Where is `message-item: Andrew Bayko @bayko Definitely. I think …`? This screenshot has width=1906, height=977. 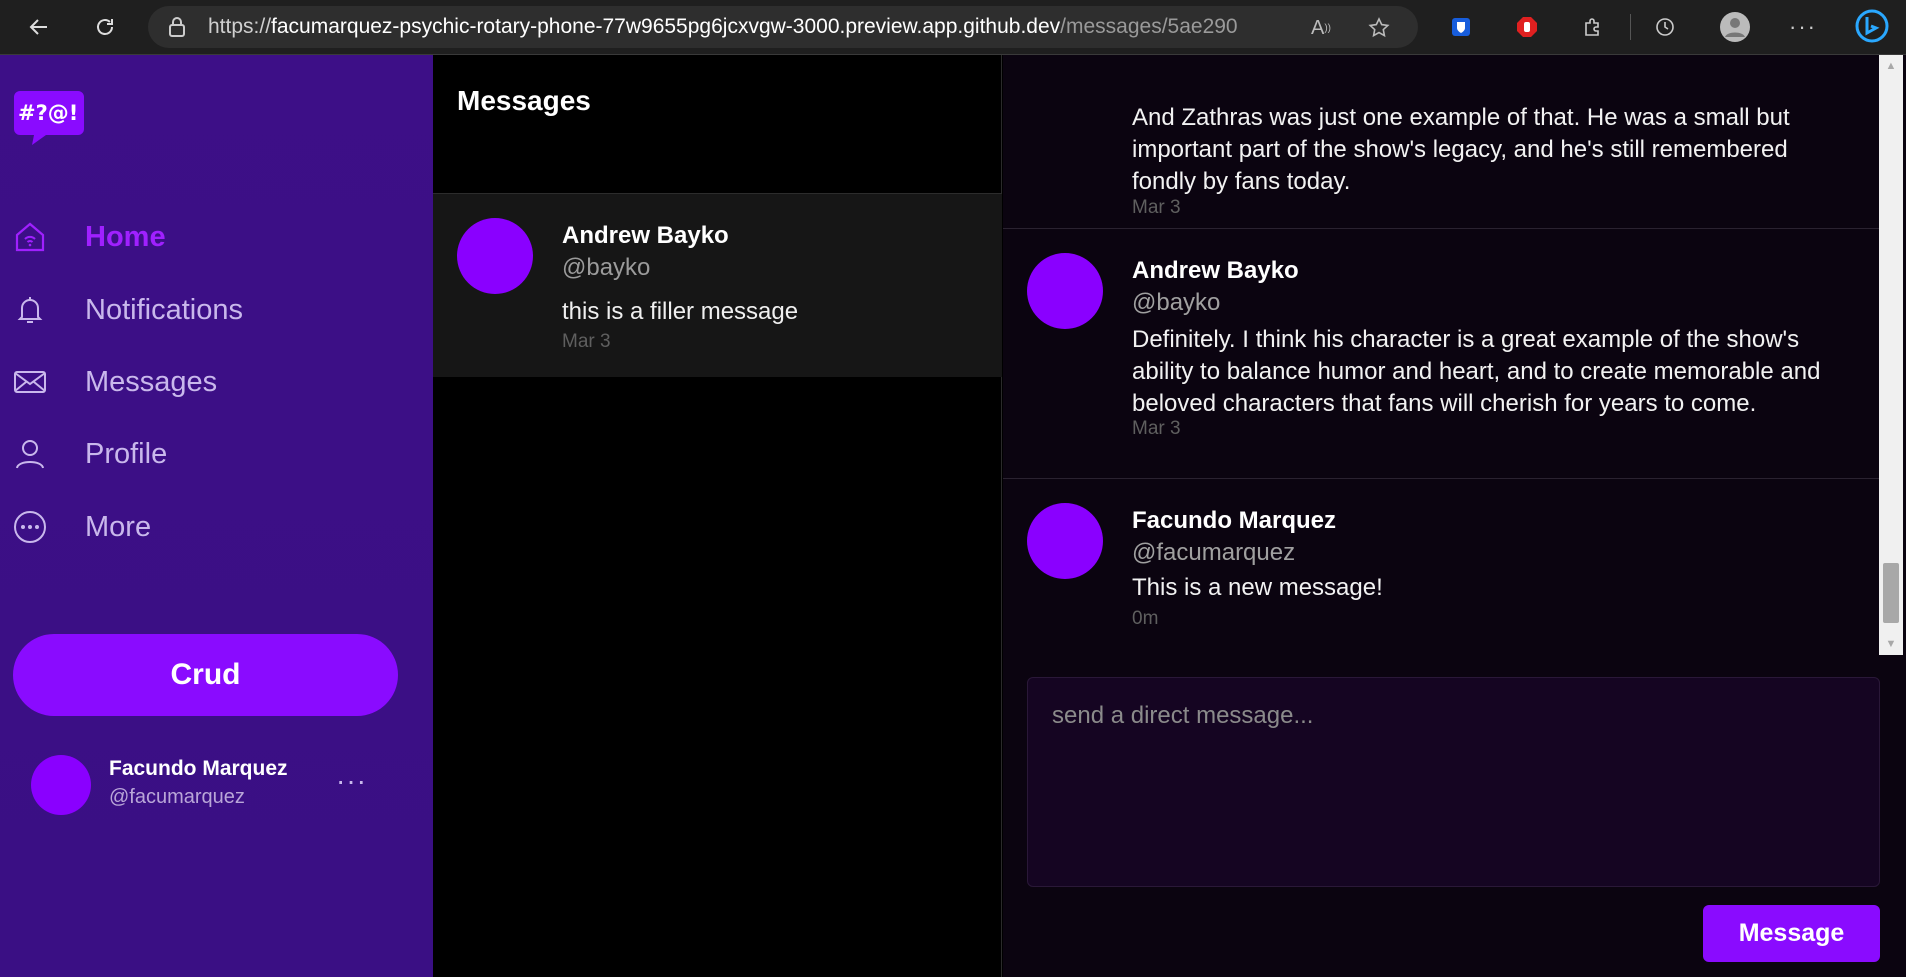
message-item: Andrew Bayko @bayko Definitely. I think … is located at coordinates (1441, 354).